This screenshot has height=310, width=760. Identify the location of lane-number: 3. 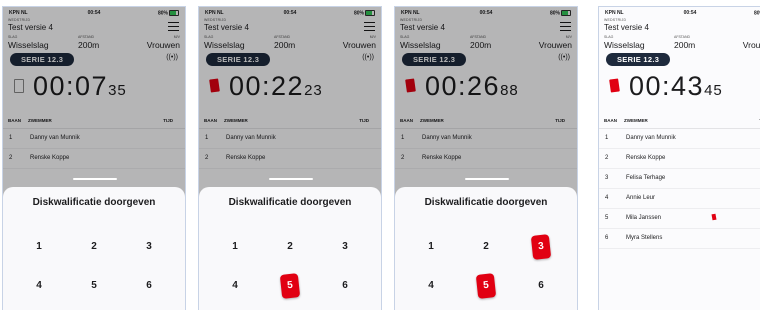
(607, 178).